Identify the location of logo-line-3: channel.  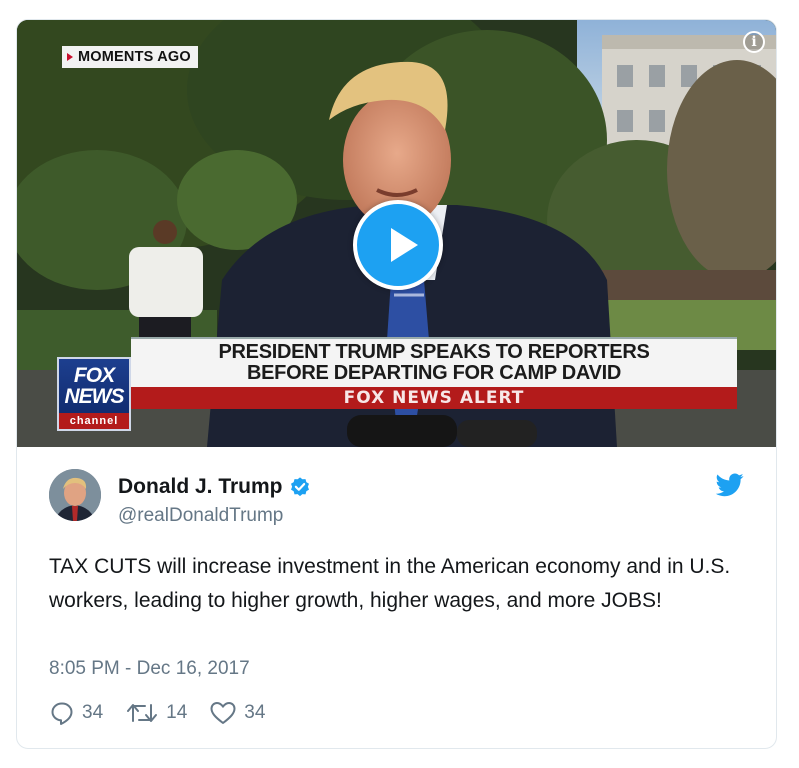
(94, 421).